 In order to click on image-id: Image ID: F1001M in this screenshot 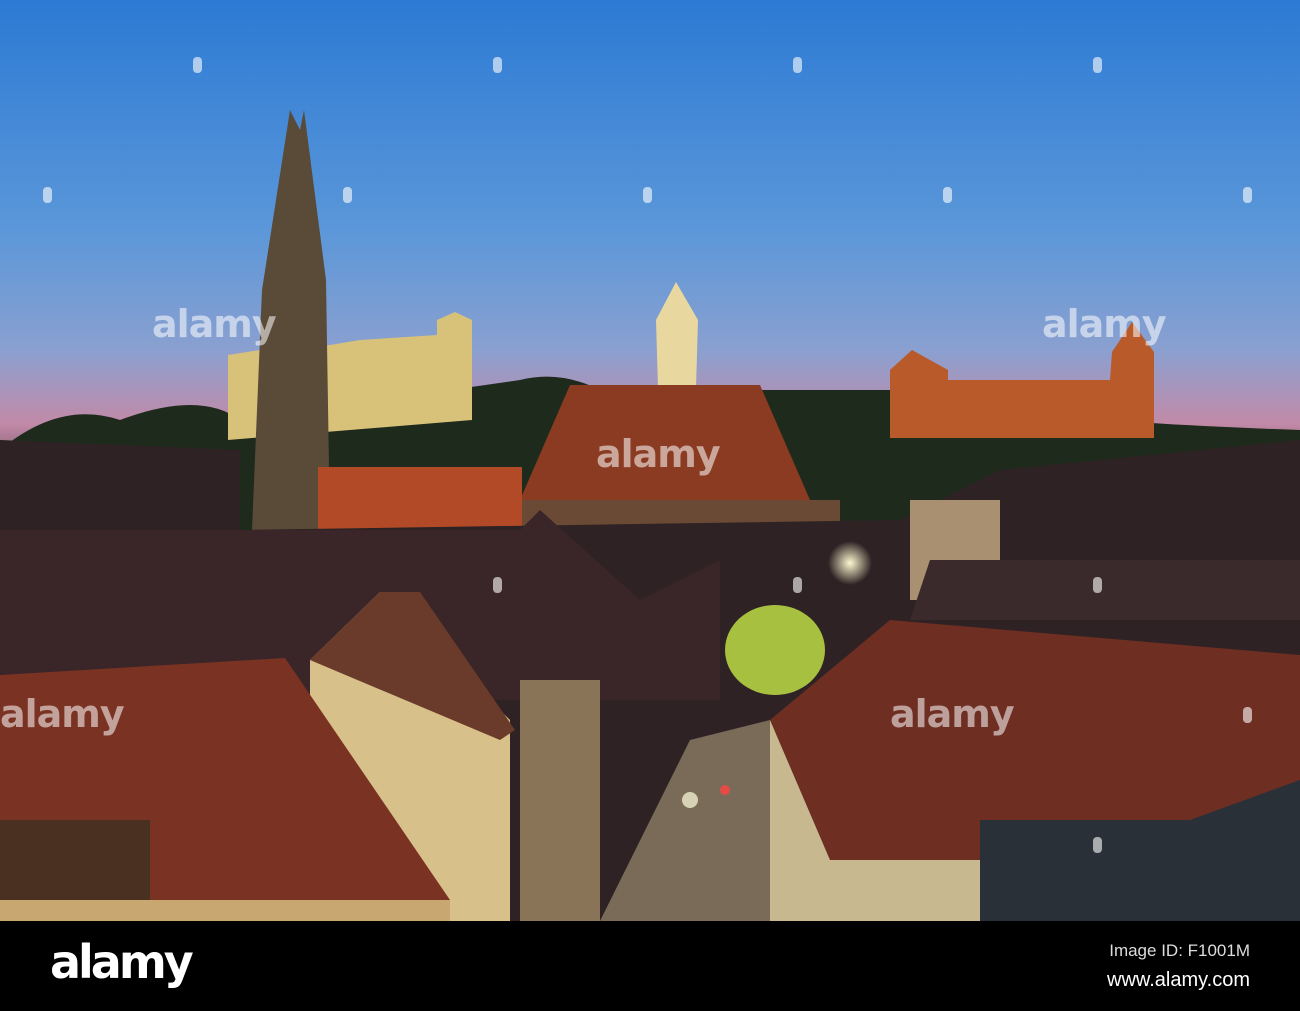, I will do `click(1179, 950)`.